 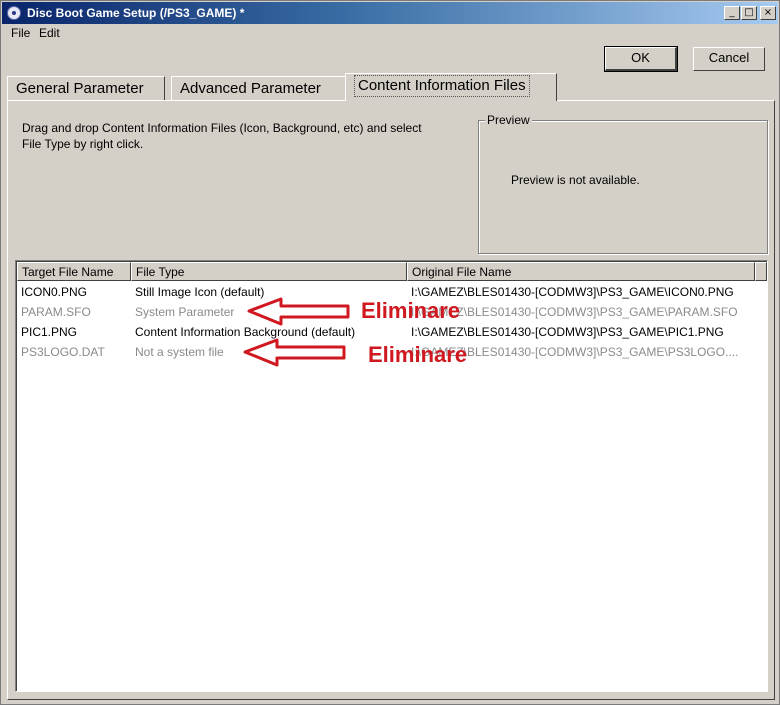 What do you see at coordinates (732, 13) in the screenshot?
I see `minimize-button: _` at bounding box center [732, 13].